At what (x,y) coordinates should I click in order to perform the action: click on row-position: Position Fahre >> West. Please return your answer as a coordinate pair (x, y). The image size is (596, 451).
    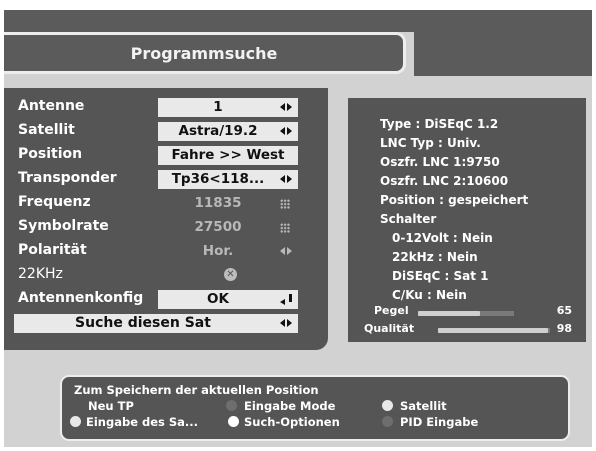
    Looking at the image, I should click on (166, 155).